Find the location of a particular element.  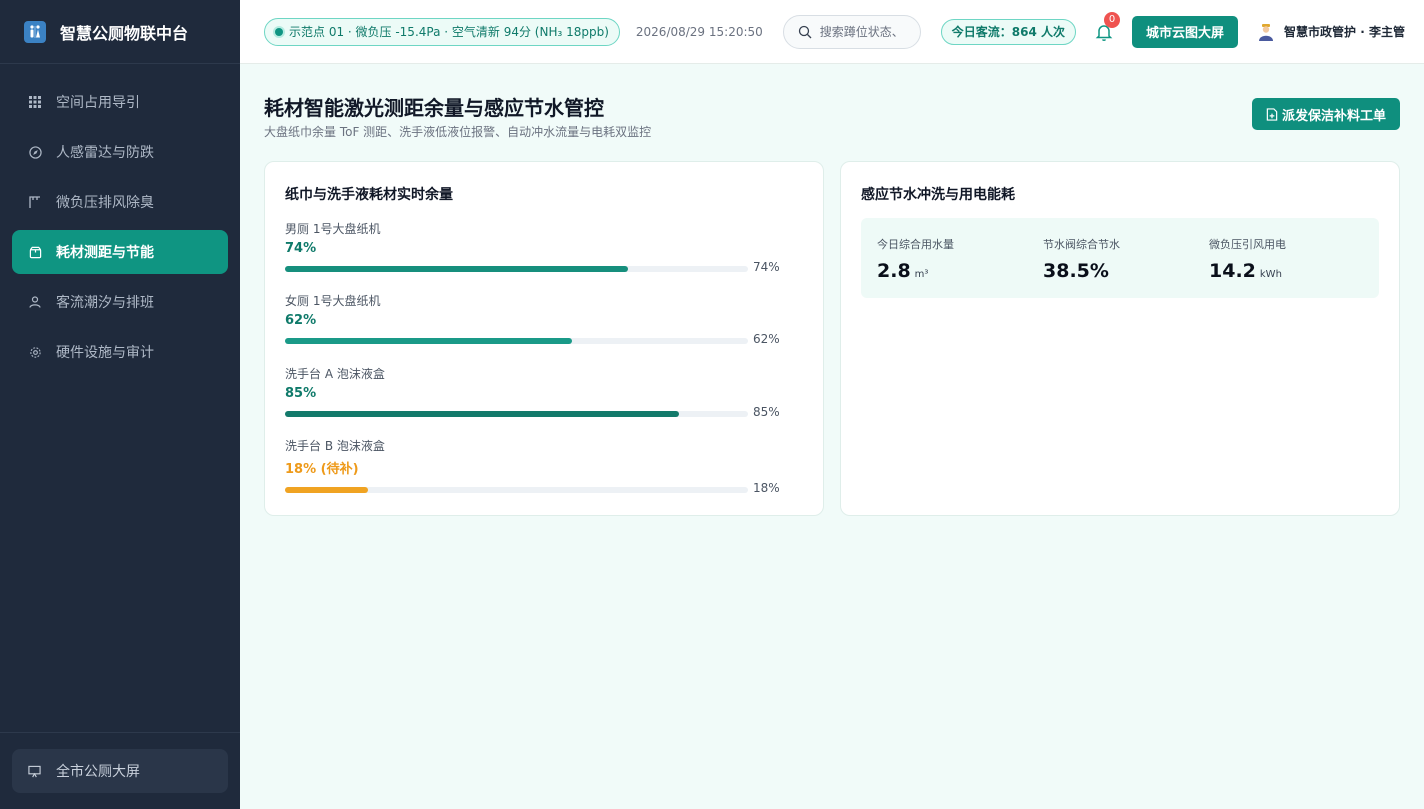

user-menu: 智慧市政管护 · 李主管 is located at coordinates (1330, 32).